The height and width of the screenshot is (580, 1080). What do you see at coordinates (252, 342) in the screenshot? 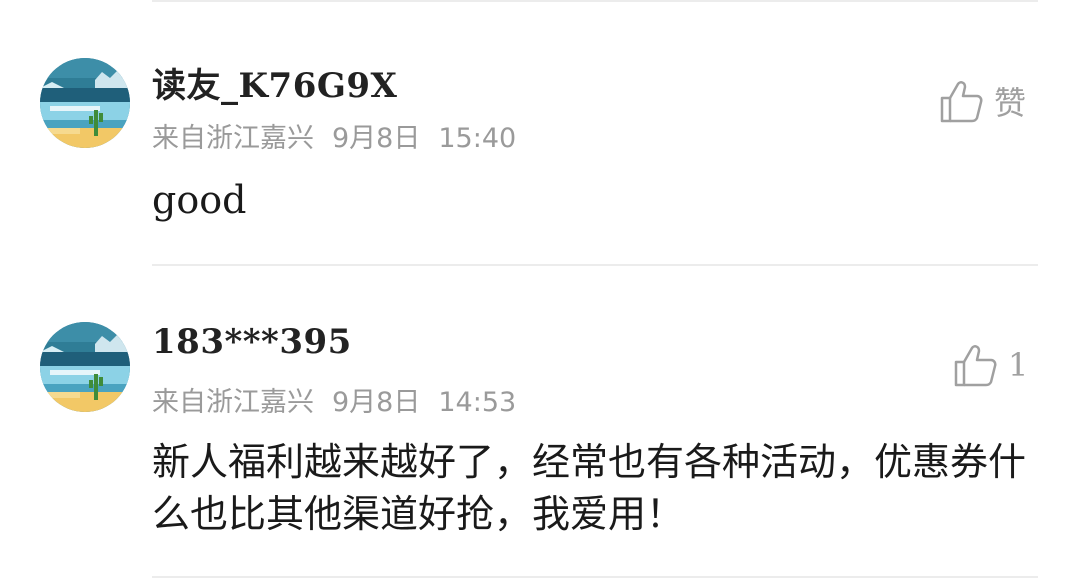
I see `username: 183***395` at bounding box center [252, 342].